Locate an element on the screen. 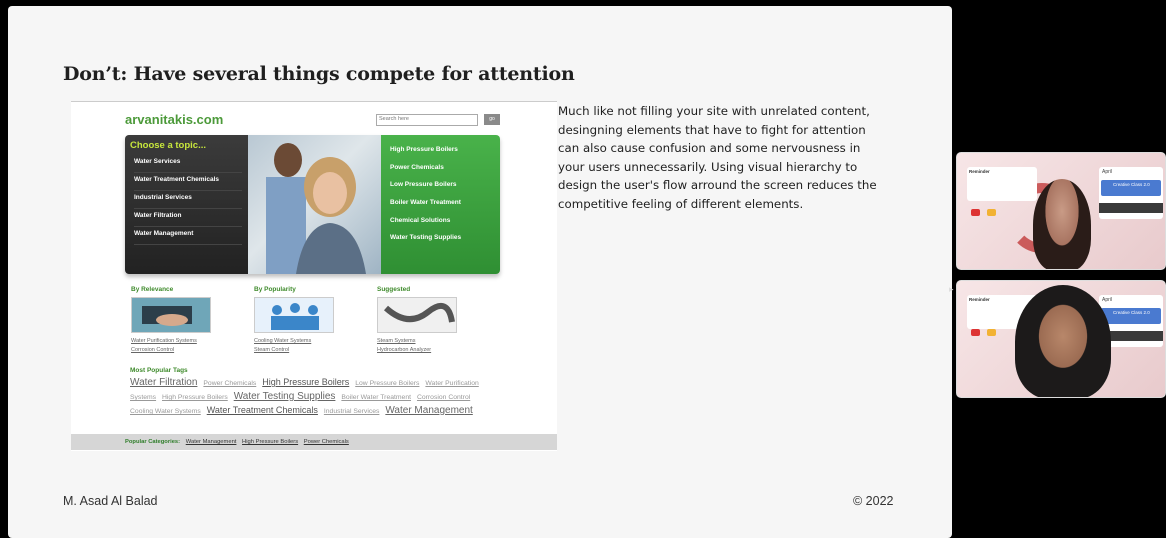 The image size is (1166, 538). category-item: Boiler Water Treatment is located at coordinates (425, 203).